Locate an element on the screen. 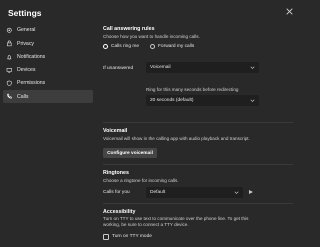 The height and width of the screenshot is (247, 320). ringtone-dropdown: Default is located at coordinates (194, 192).